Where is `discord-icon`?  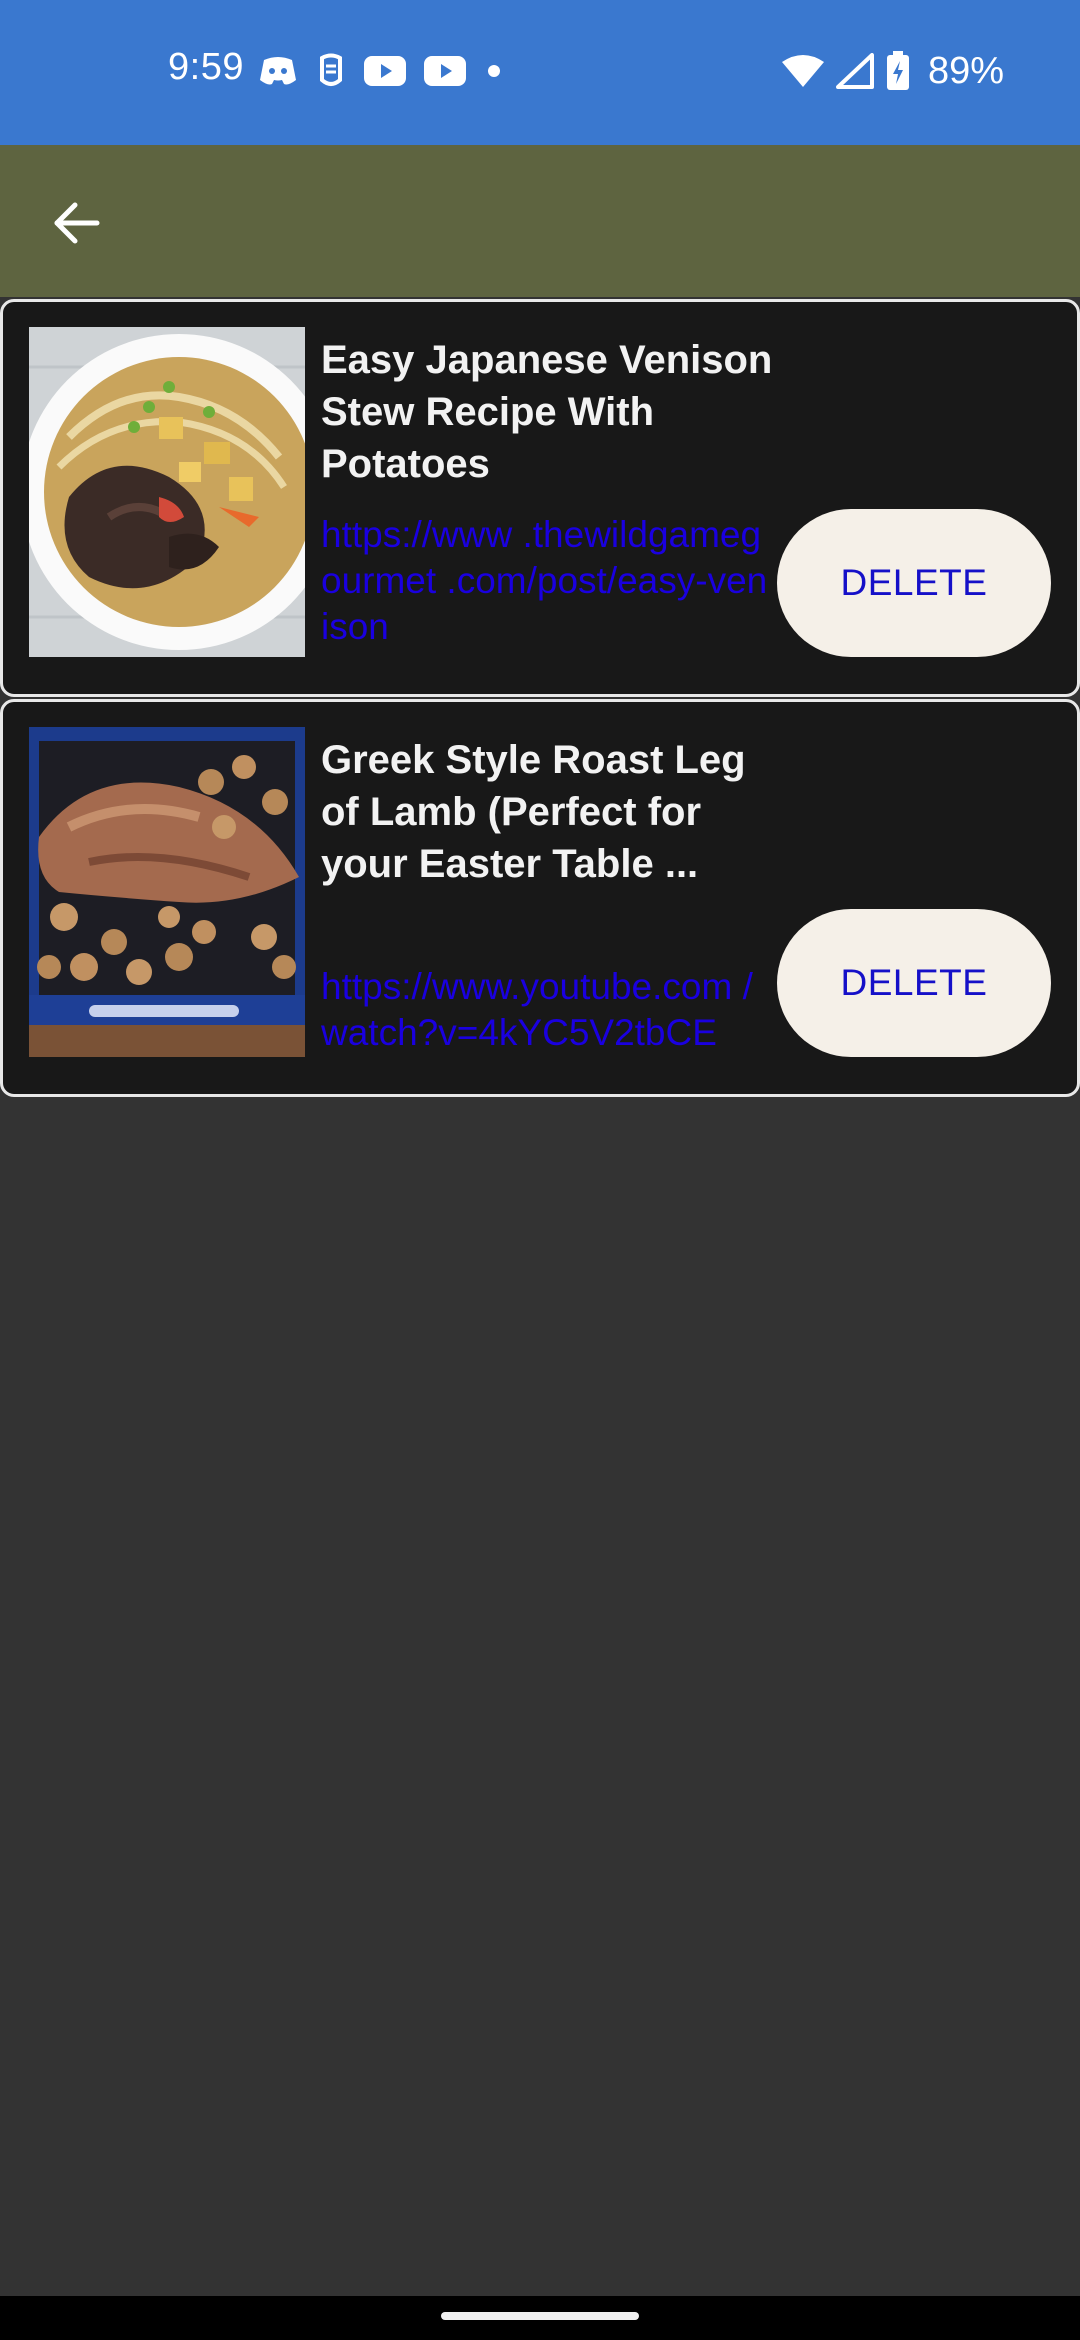
discord-icon is located at coordinates (278, 71).